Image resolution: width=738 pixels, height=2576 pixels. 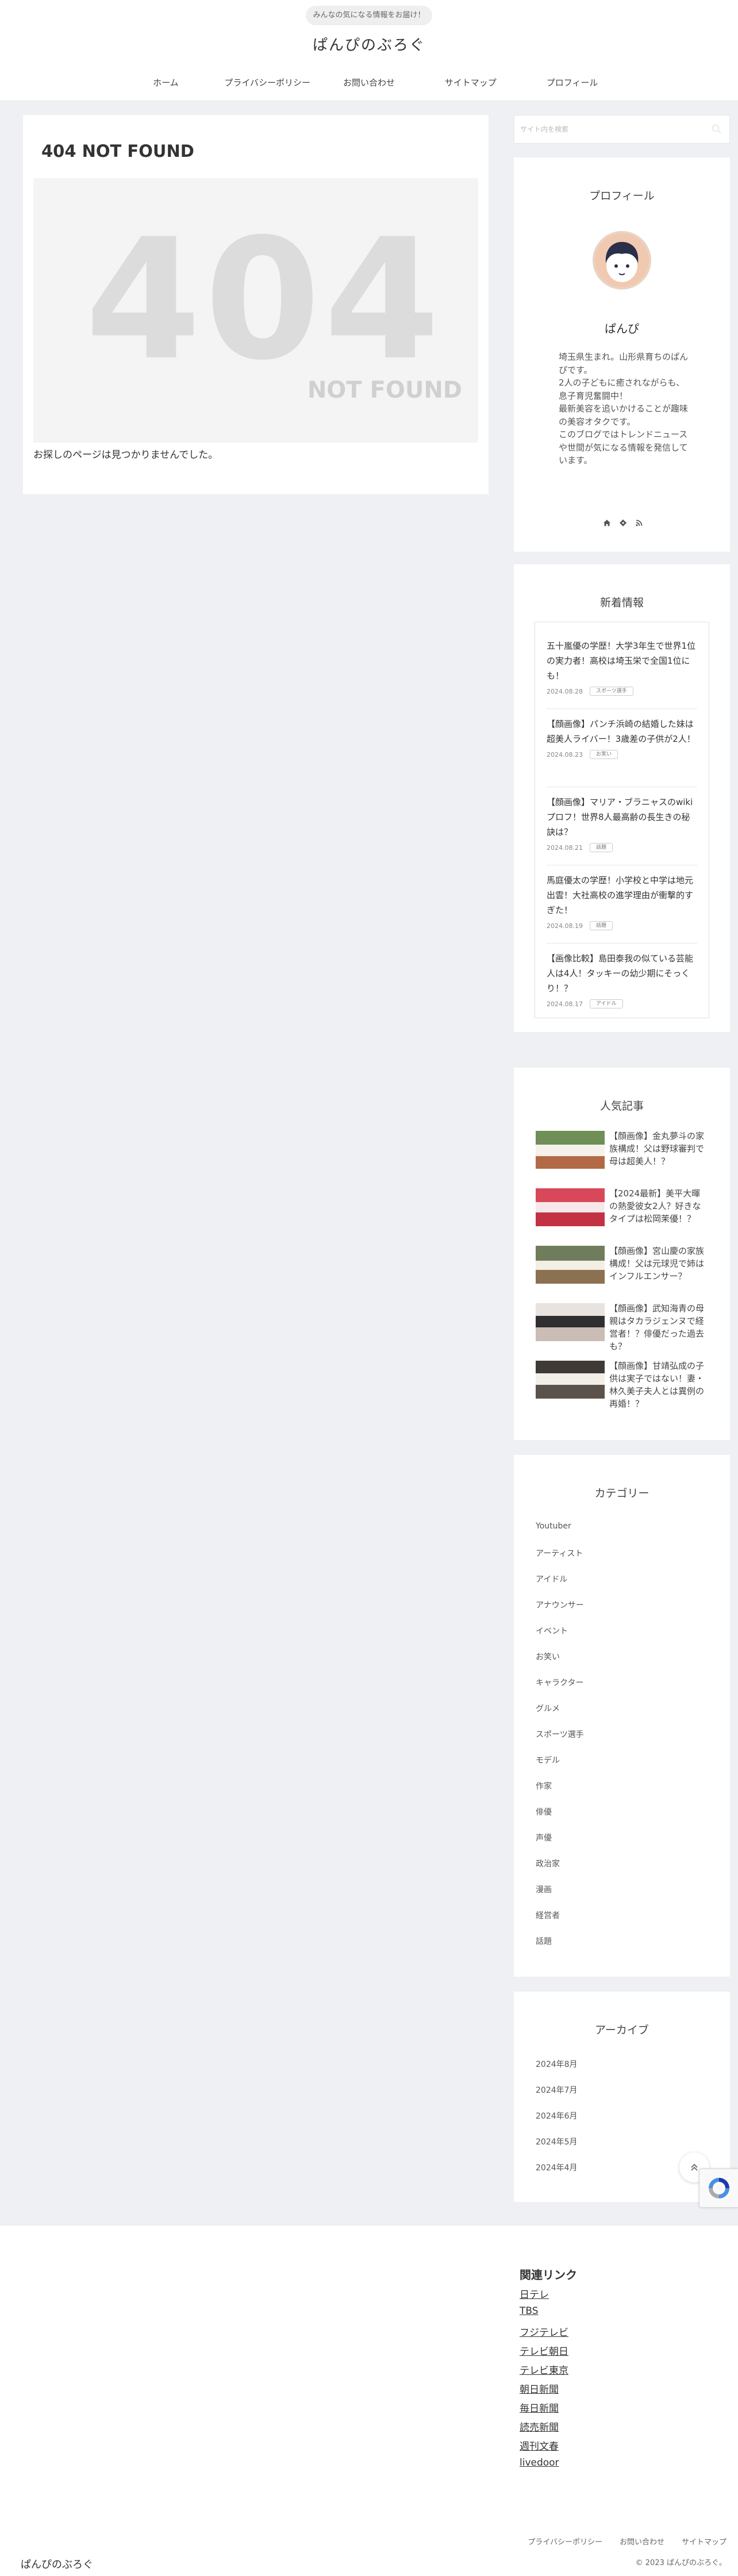 What do you see at coordinates (716, 129) in the screenshot?
I see `search-icon` at bounding box center [716, 129].